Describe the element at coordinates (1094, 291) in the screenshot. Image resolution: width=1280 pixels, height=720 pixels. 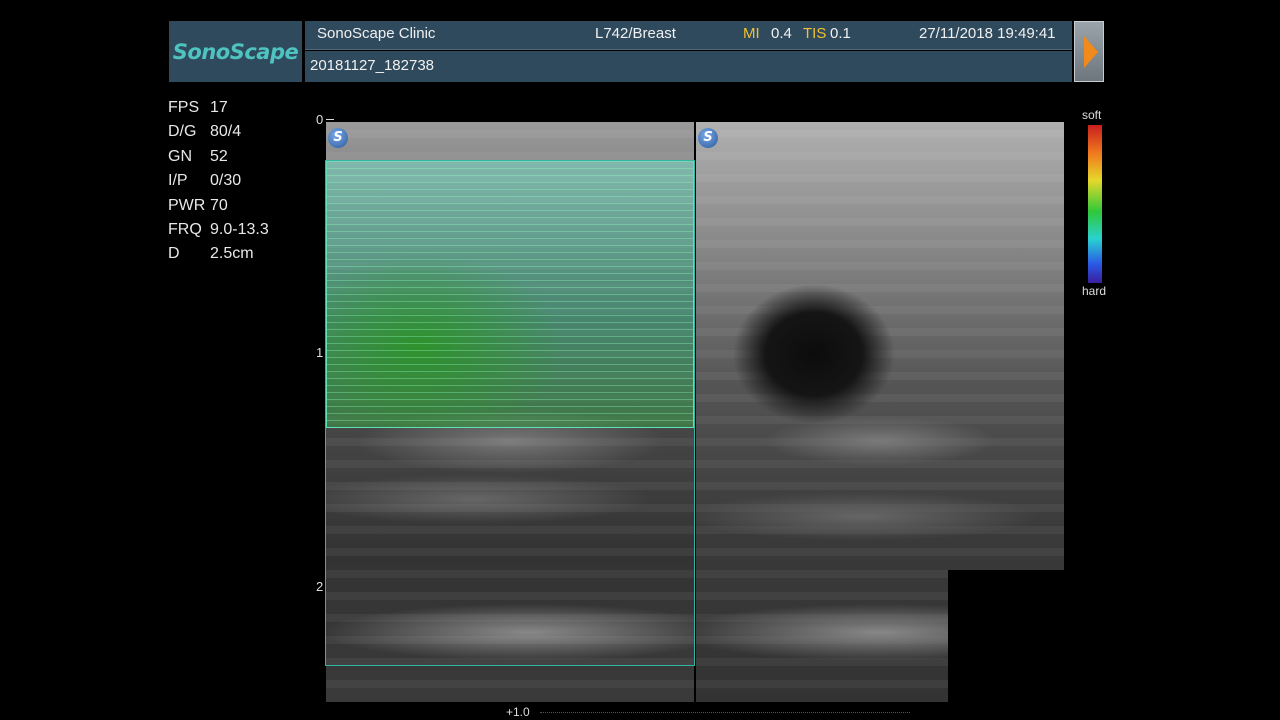
I see `colorbar-bottom-label: hard` at that location.